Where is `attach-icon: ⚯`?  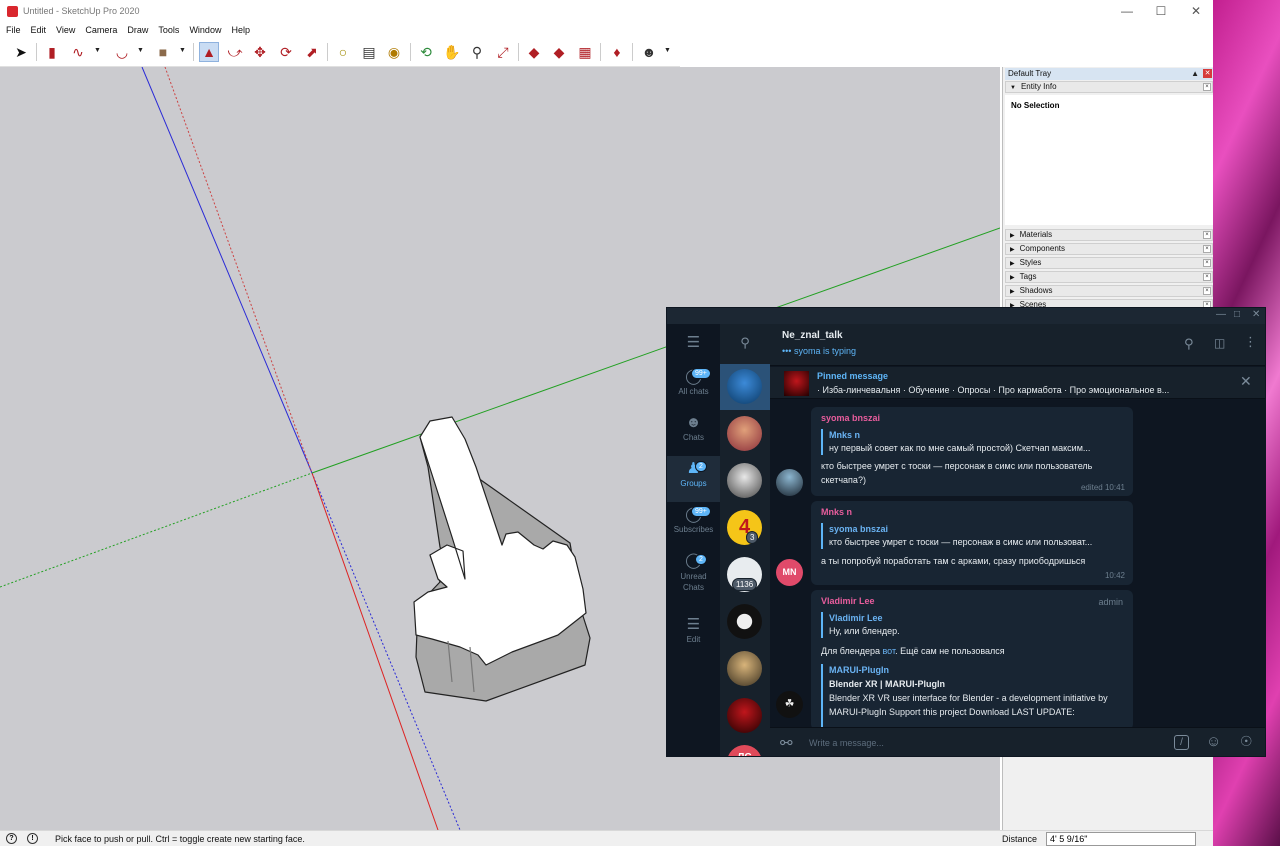
attach-icon: ⚯ is located at coordinates (786, 743).